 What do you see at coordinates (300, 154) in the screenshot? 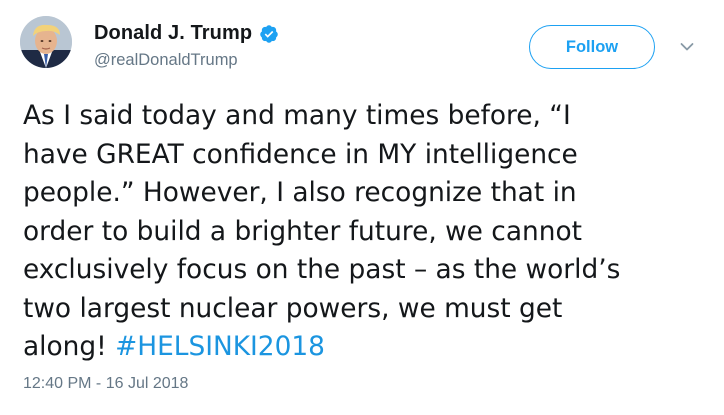
I see `tweet-line: have GREAT confidence in MY intelligence` at bounding box center [300, 154].